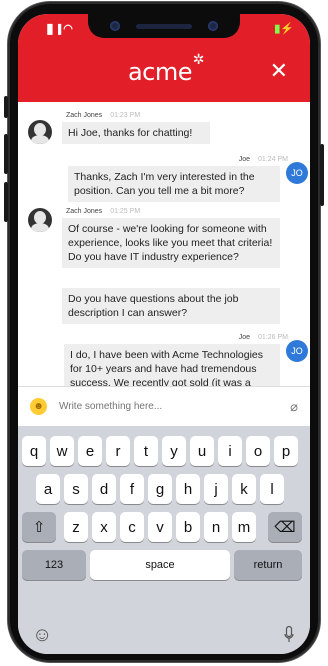 The image size is (328, 666). What do you see at coordinates (90, 451) in the screenshot?
I see `key-e: e` at bounding box center [90, 451].